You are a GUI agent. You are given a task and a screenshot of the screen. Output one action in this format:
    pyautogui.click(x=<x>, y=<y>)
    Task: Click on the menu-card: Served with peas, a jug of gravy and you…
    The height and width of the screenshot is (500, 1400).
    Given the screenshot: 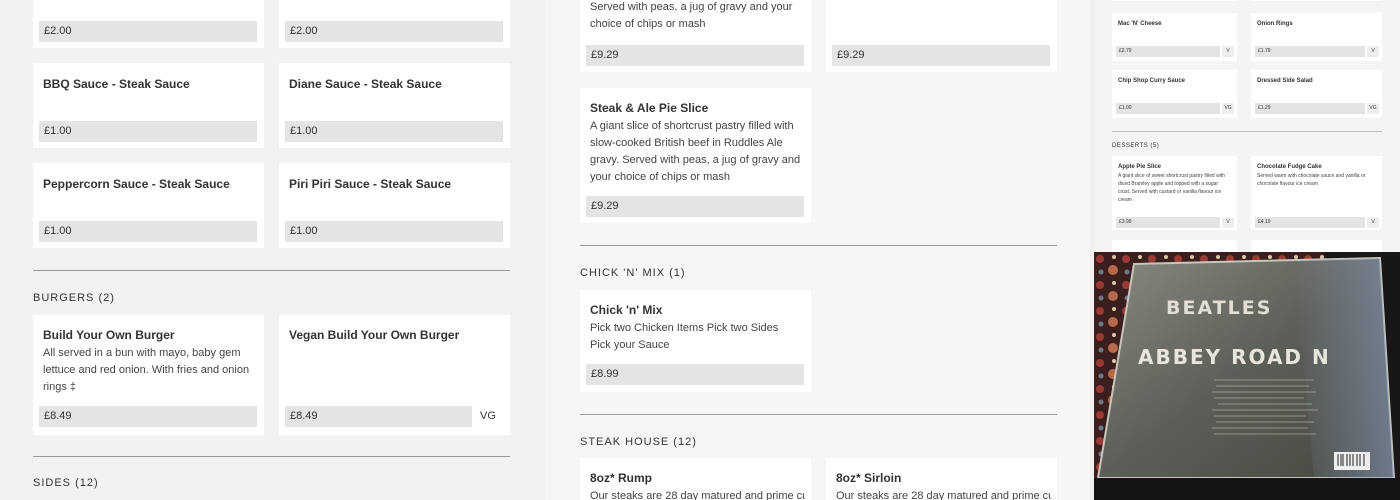 What is the action you would take?
    pyautogui.click(x=695, y=36)
    